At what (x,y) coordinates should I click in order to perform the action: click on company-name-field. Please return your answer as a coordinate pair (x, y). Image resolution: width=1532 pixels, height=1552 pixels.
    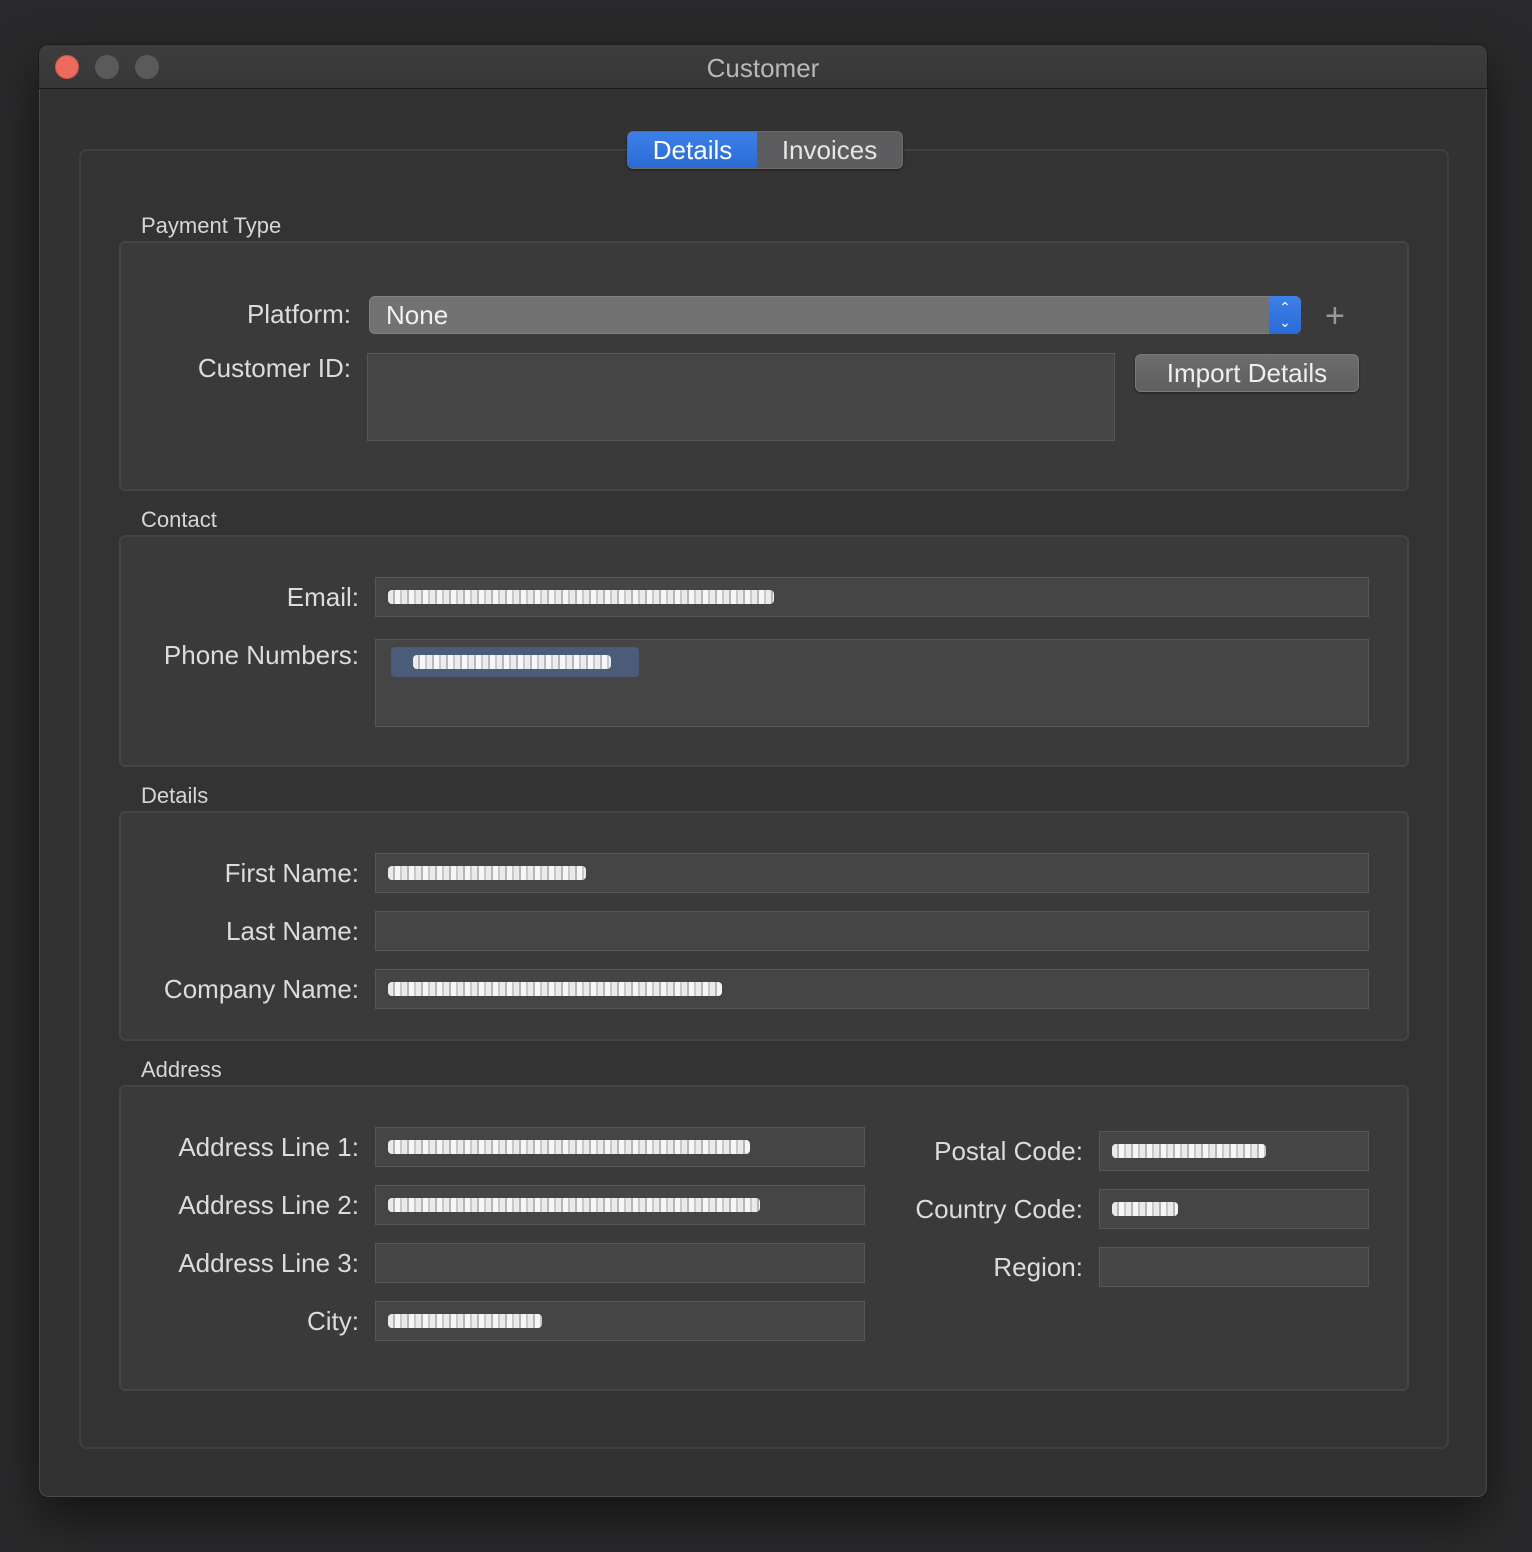
    Looking at the image, I should click on (872, 989).